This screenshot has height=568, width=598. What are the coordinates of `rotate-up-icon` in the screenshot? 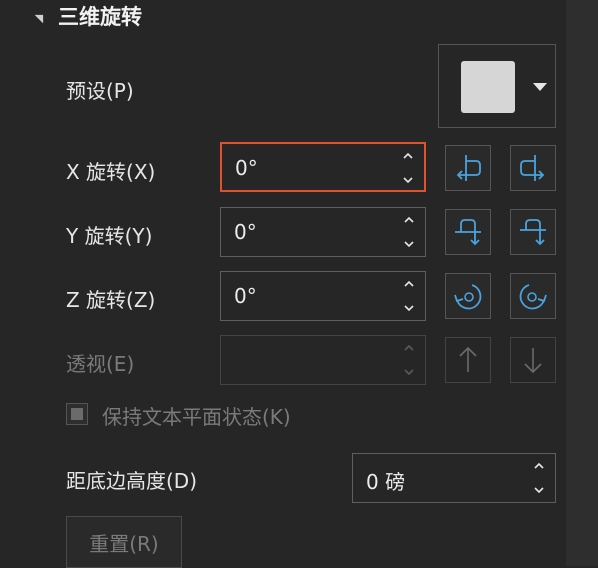 It's located at (468, 232).